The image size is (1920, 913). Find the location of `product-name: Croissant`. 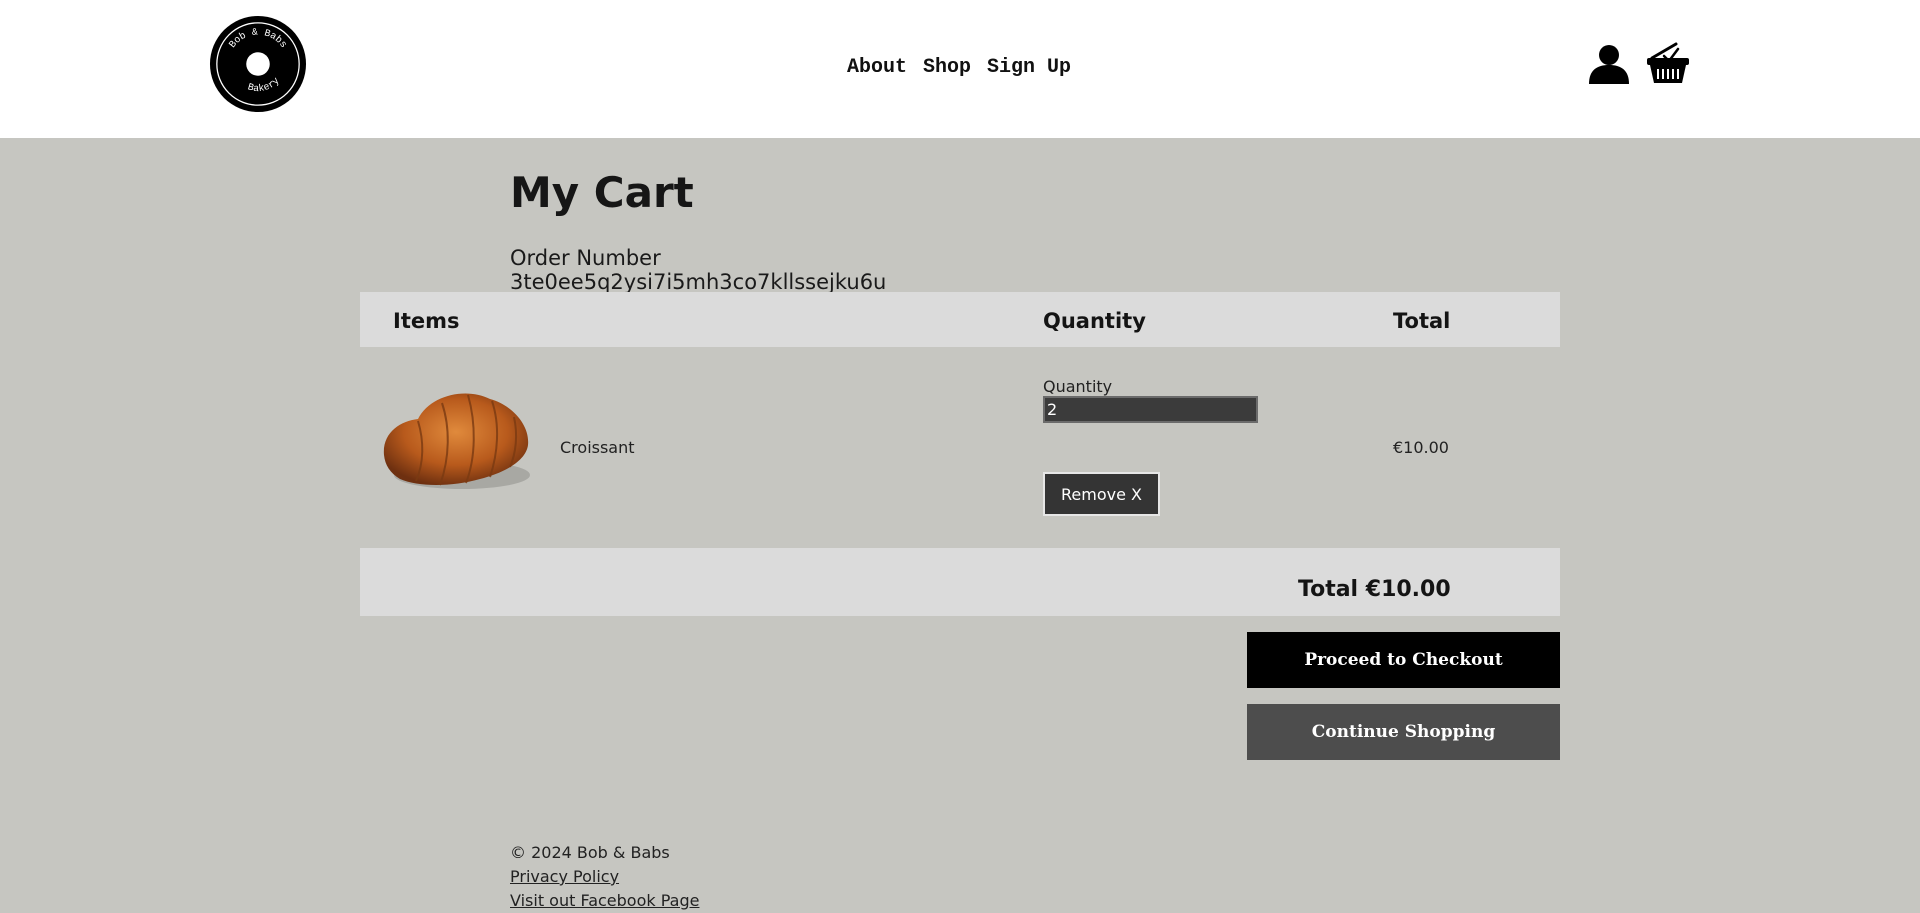

product-name: Croissant is located at coordinates (597, 447).